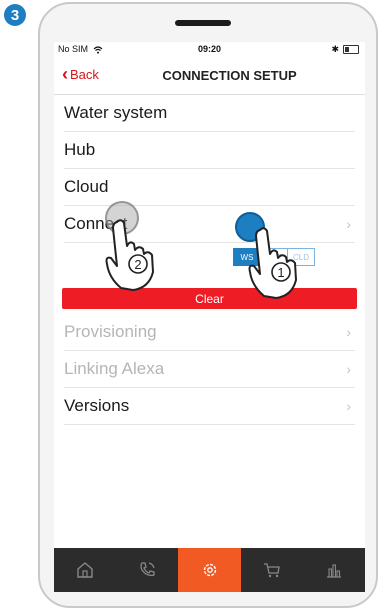  I want to click on settings-gear-icon, so click(209, 570).